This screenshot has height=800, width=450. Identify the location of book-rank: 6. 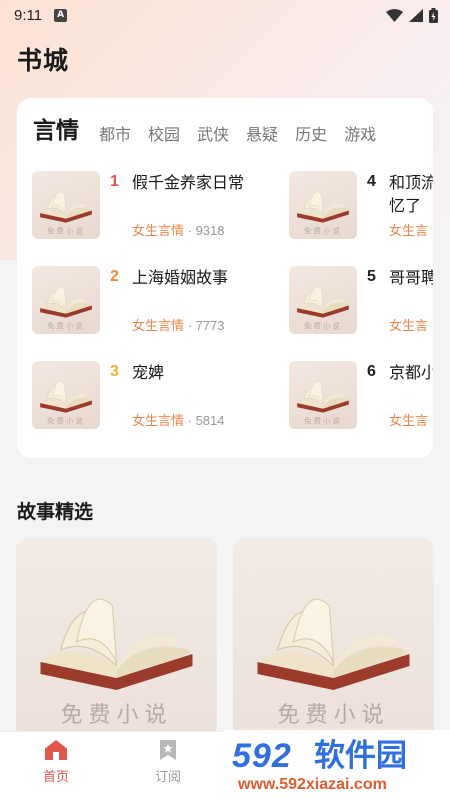
(371, 371).